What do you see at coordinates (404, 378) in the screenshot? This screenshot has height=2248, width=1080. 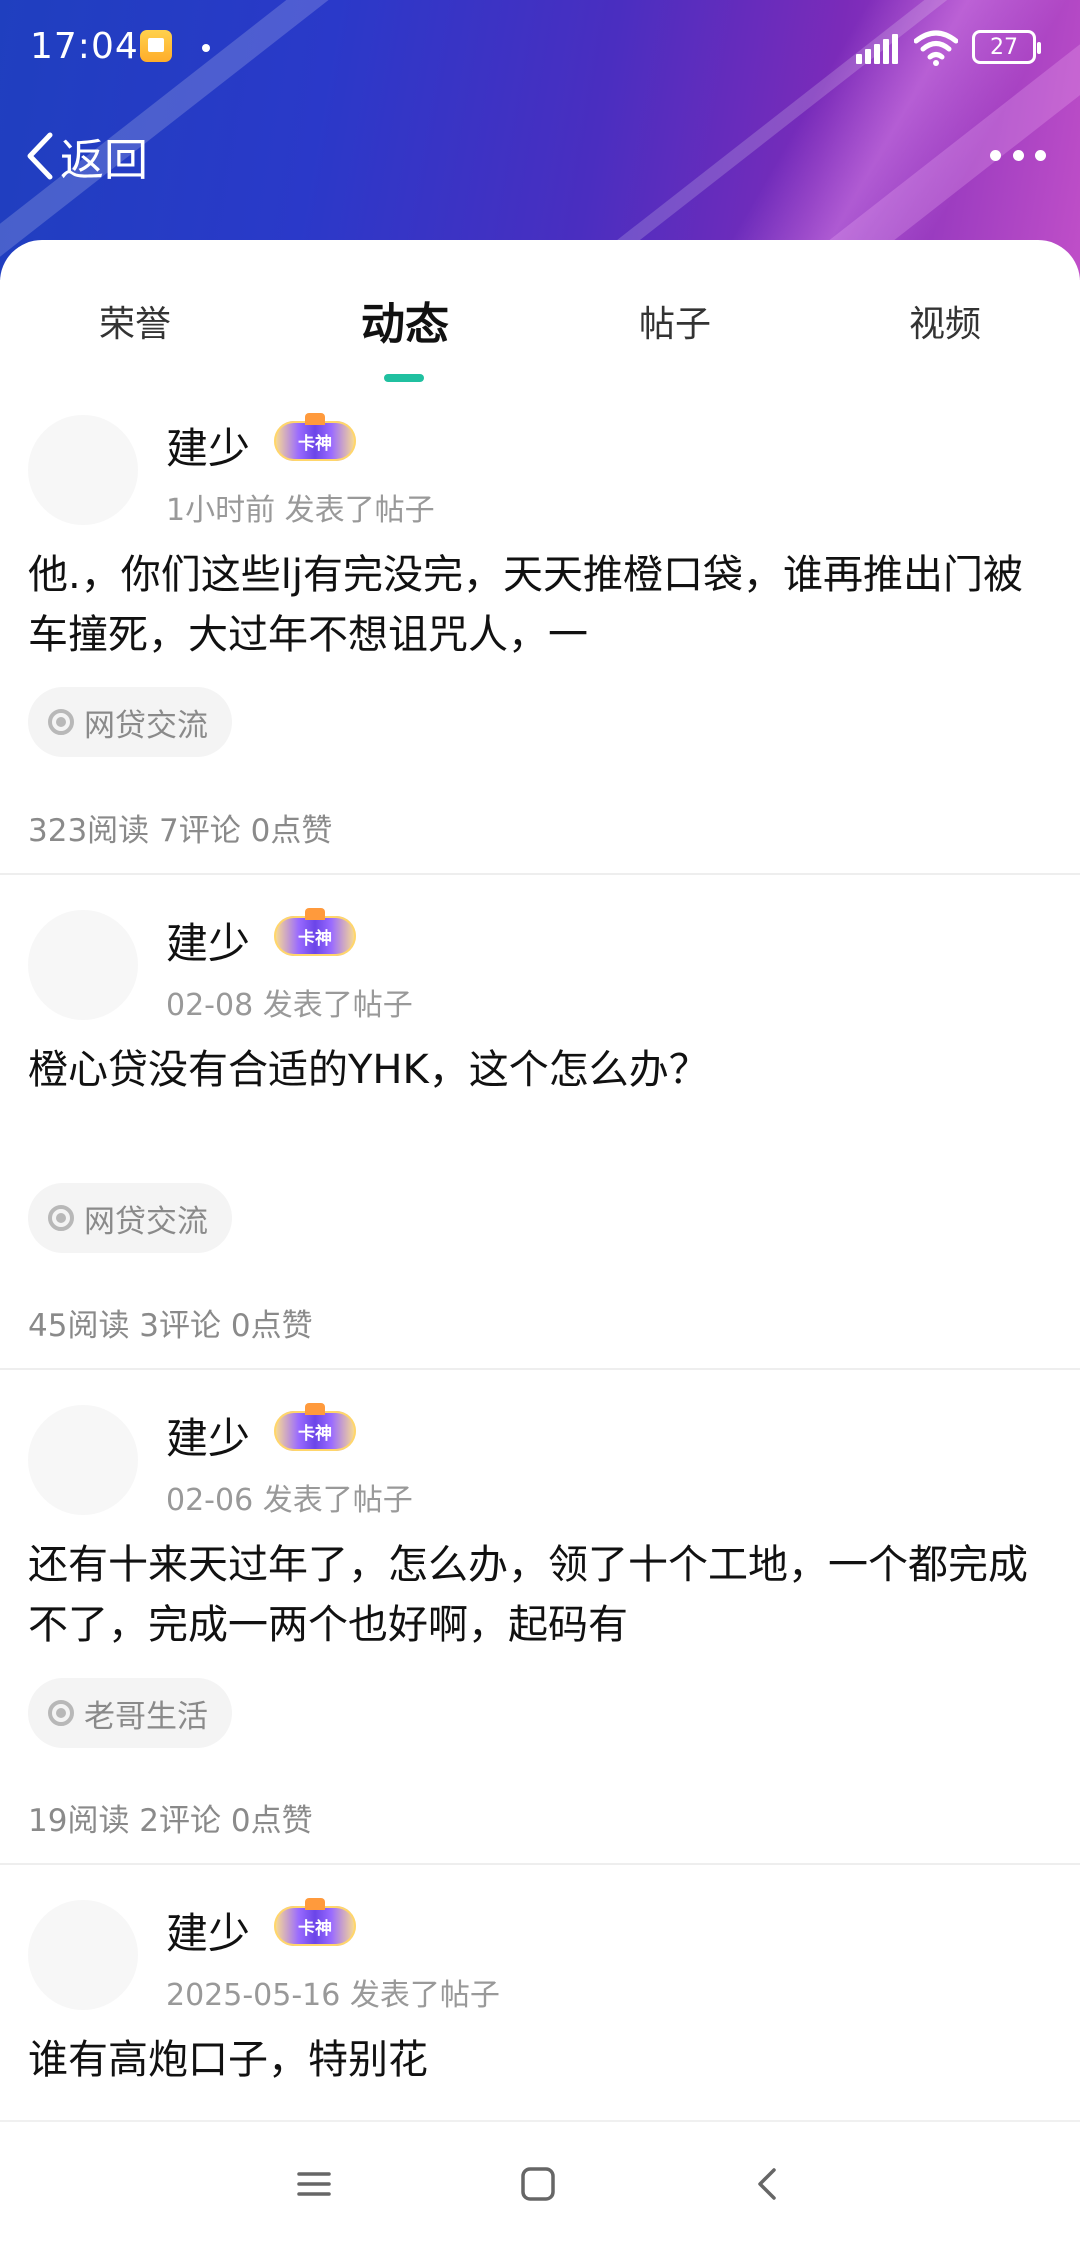 I see `active-tab-indicator` at bounding box center [404, 378].